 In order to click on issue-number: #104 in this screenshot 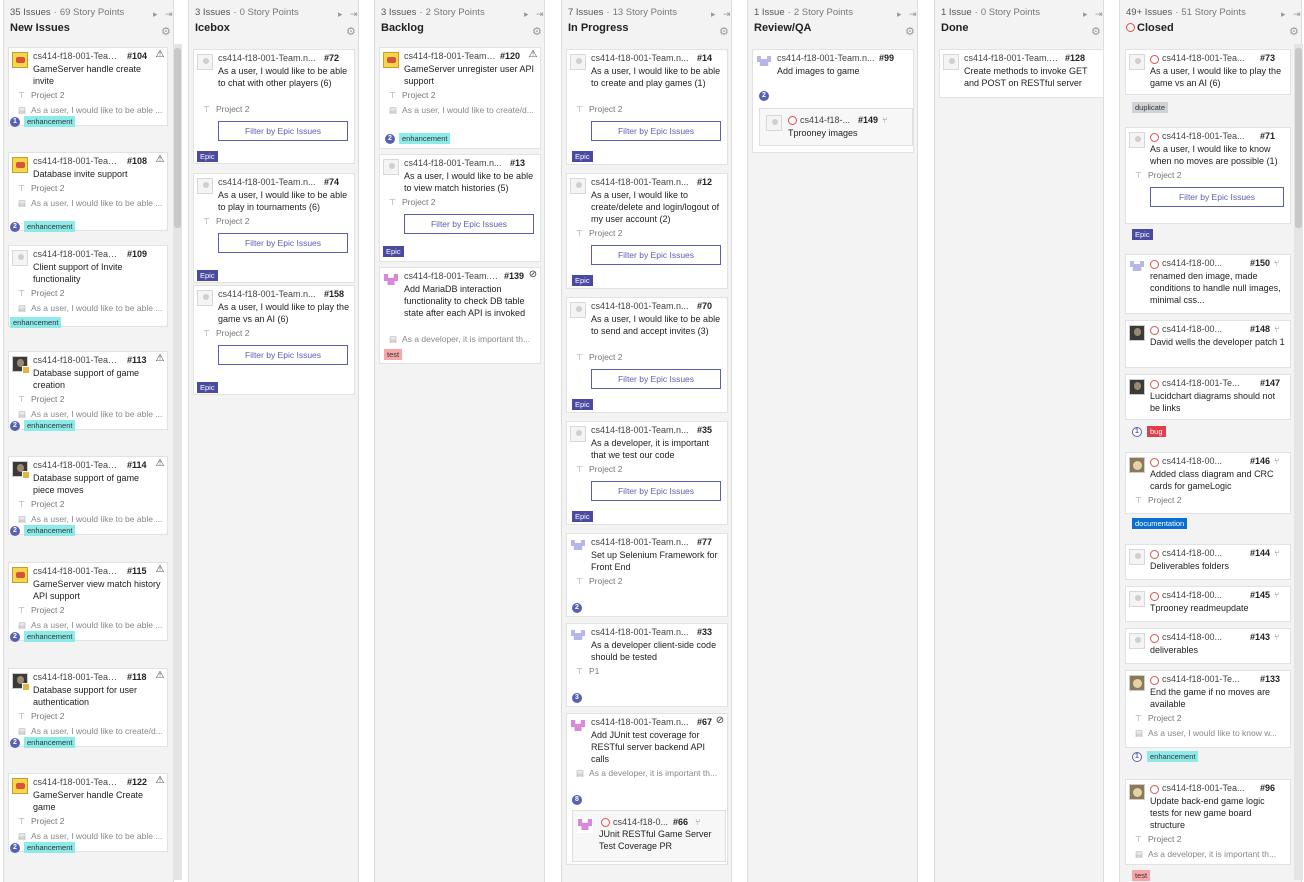, I will do `click(137, 56)`.